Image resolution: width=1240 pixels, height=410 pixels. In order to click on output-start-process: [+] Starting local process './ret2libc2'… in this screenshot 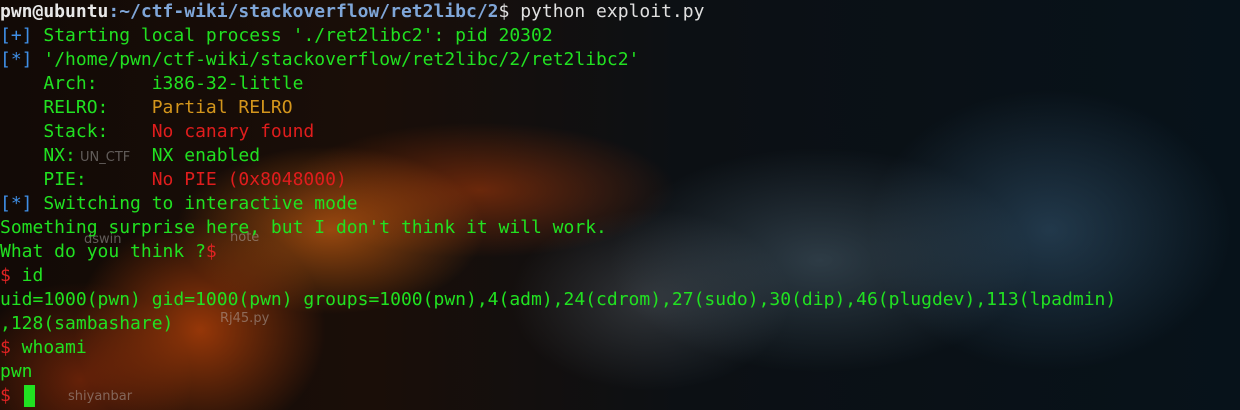, I will do `click(276, 36)`.